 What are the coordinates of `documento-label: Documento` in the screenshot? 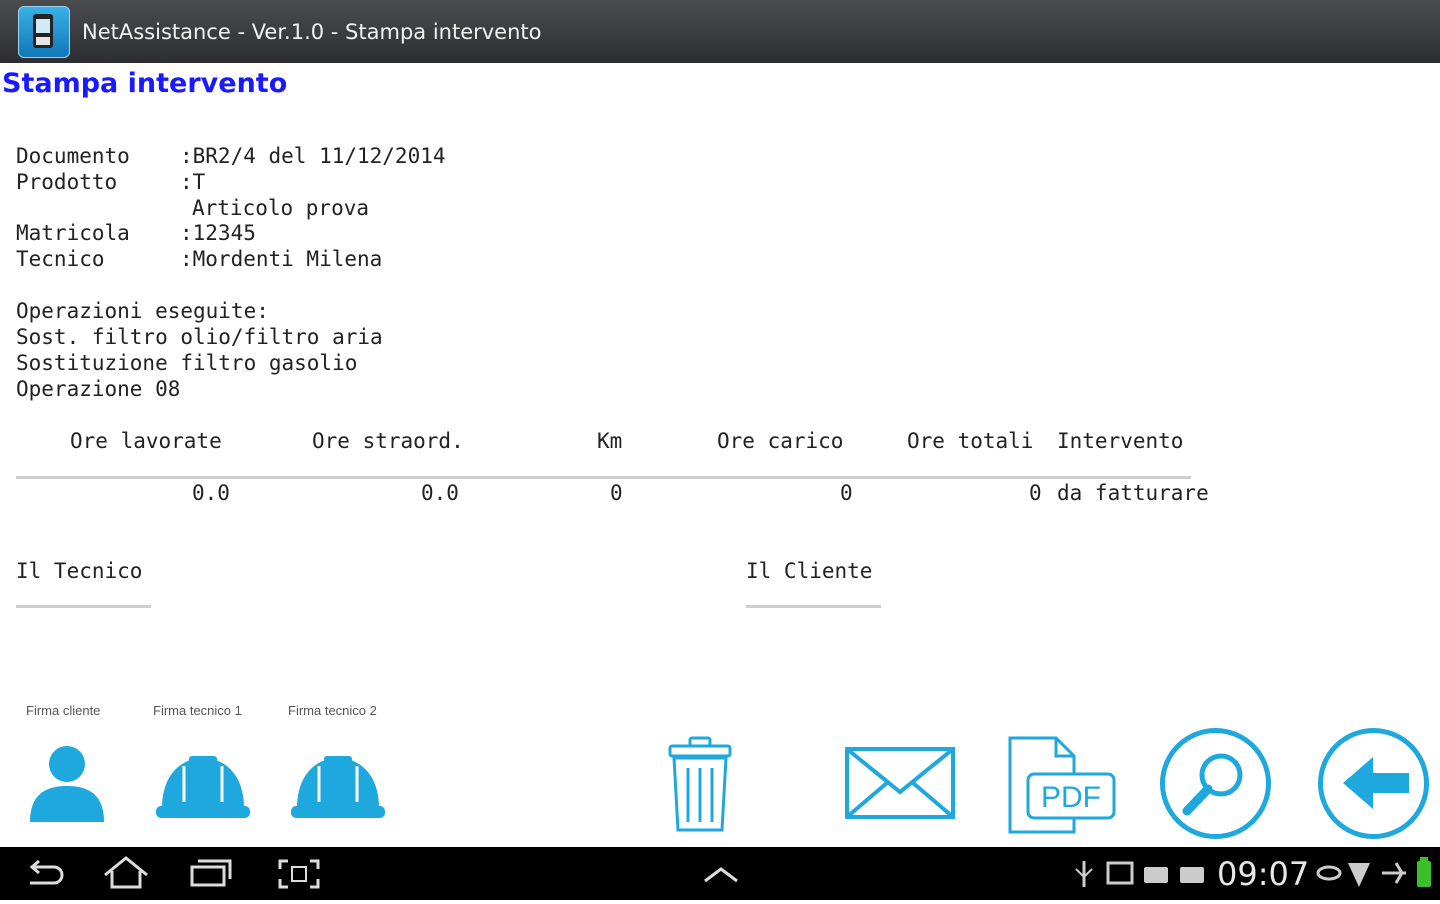 It's located at (73, 156).